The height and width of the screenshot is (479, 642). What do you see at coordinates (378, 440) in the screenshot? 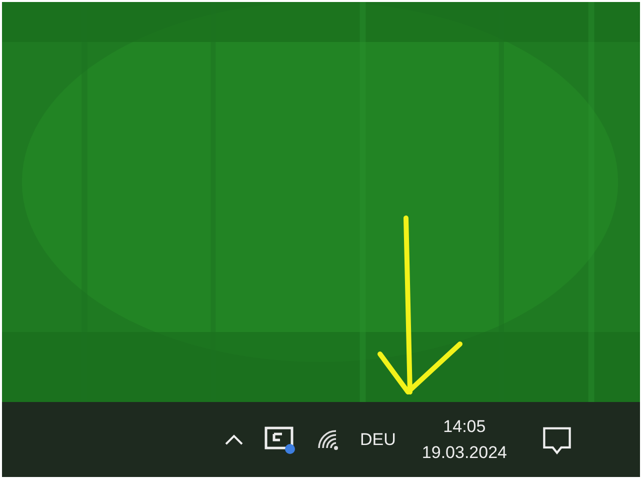
I see `language-indicator: DEU` at bounding box center [378, 440].